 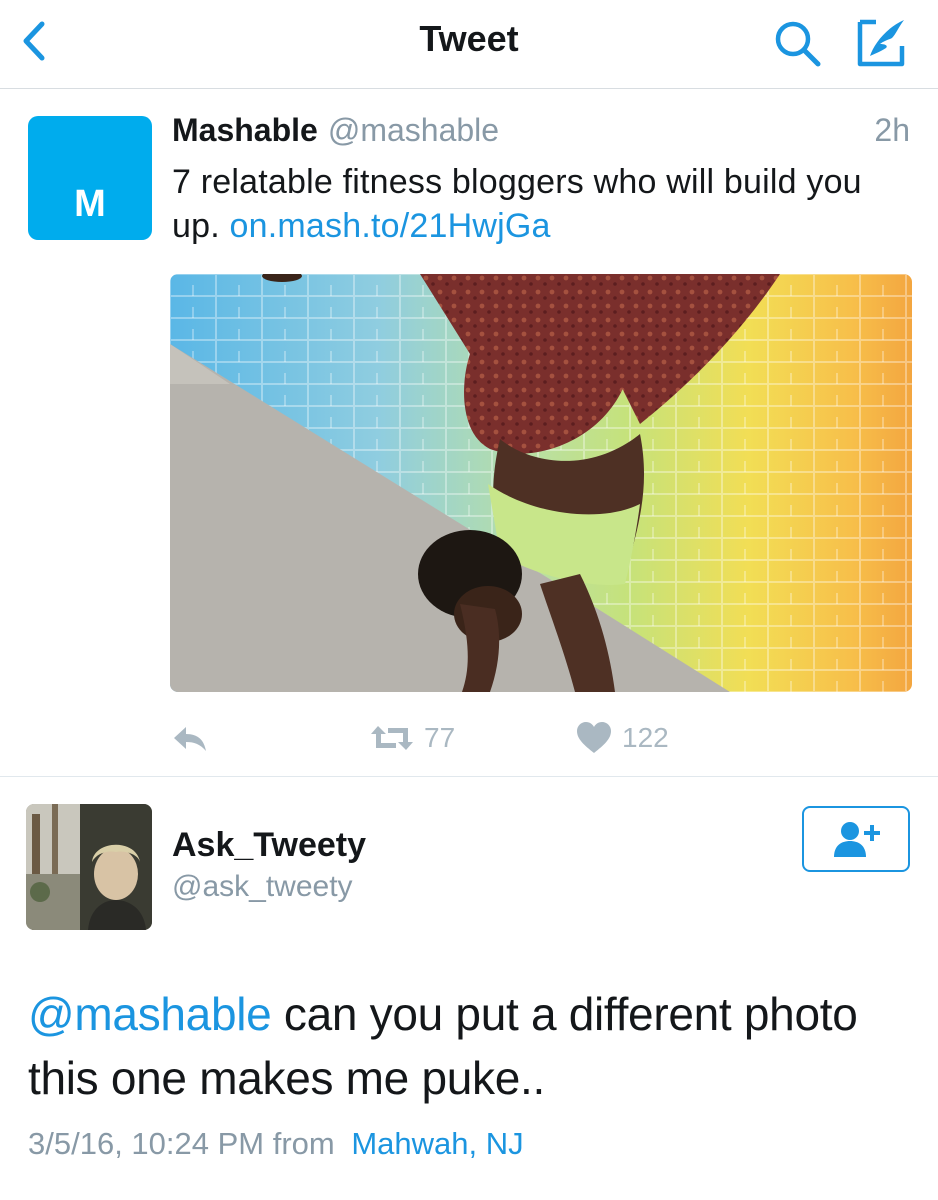 What do you see at coordinates (437, 1143) in the screenshot?
I see `tweet-location: Mahwah, NJ` at bounding box center [437, 1143].